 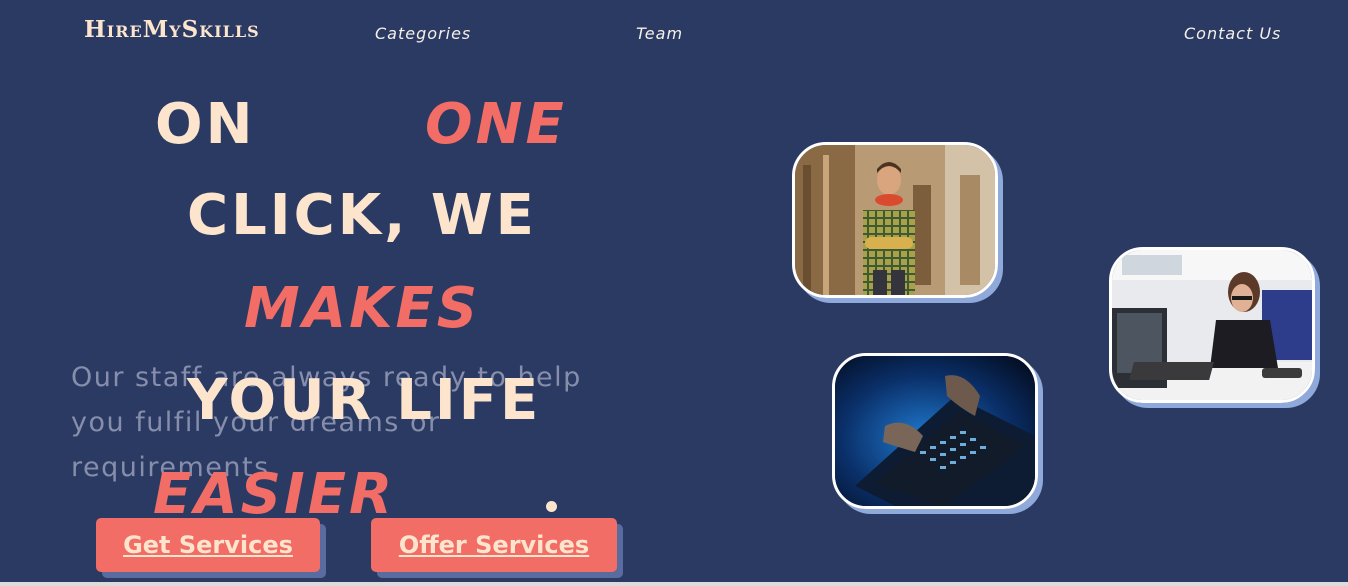 I want to click on hero-word-easier: EASIER, so click(x=274, y=494).